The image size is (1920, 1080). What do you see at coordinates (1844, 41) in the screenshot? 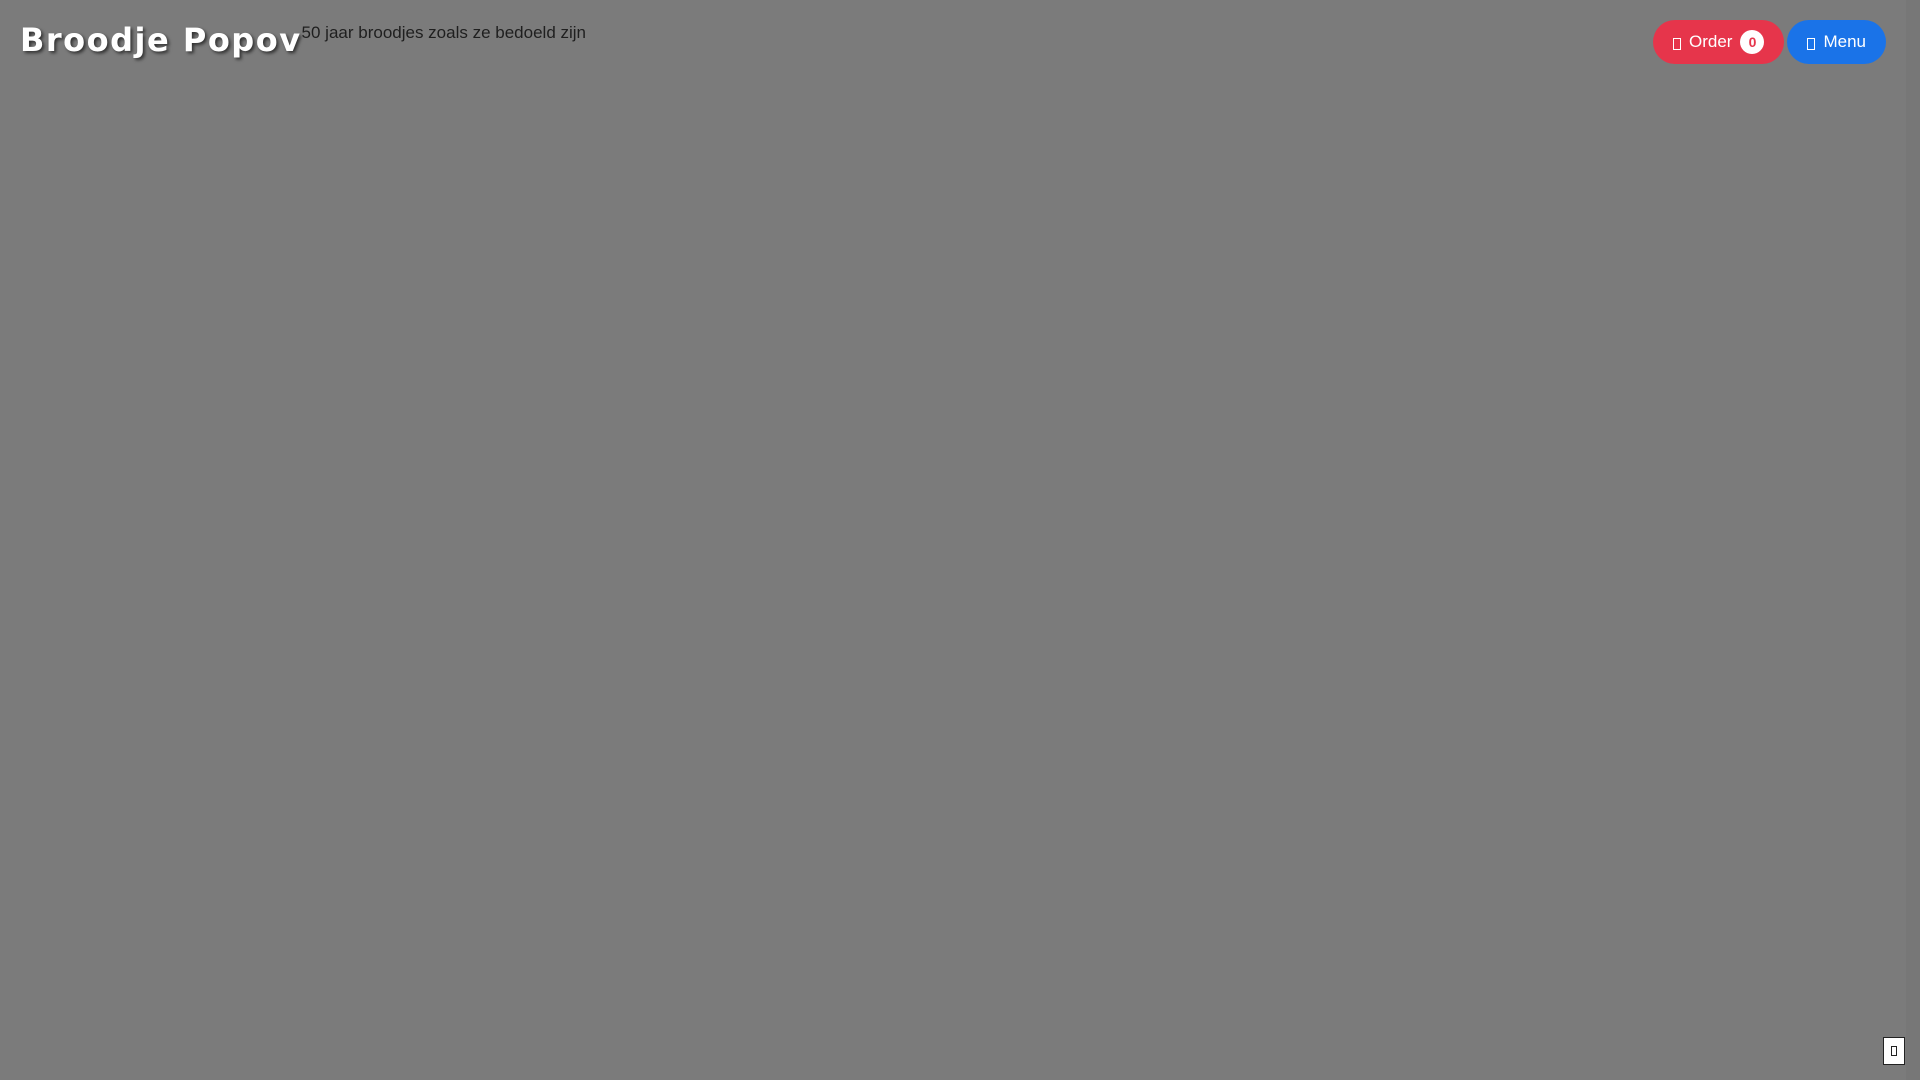
I see `menu-button-label: Menu` at bounding box center [1844, 41].